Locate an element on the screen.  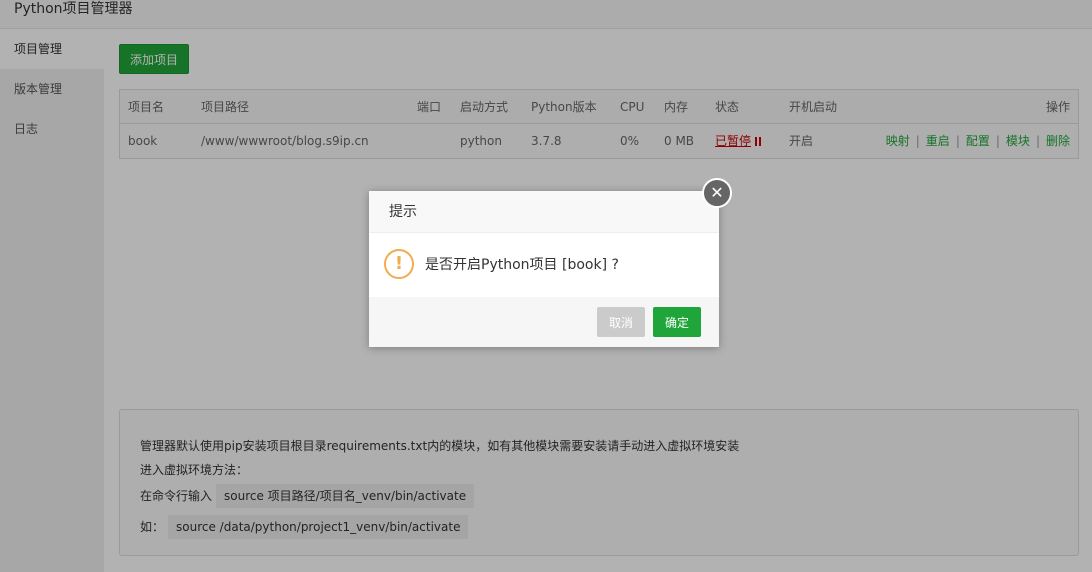
dialog-footer: 取消 确定 is located at coordinates (544, 322).